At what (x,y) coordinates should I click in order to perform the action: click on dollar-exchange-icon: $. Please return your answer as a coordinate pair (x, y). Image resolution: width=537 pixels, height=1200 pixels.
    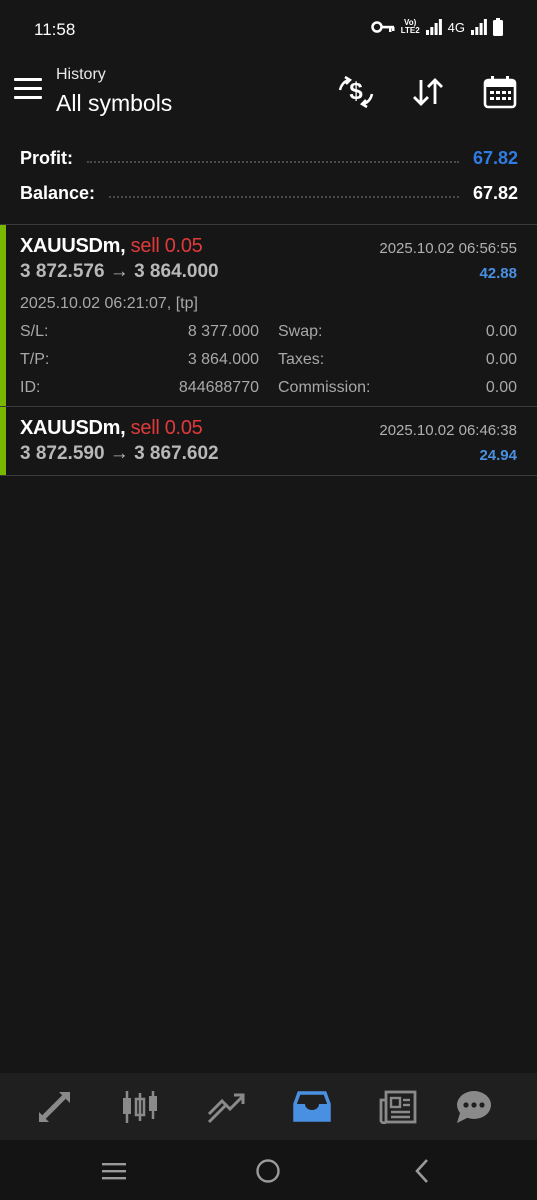
    Looking at the image, I should click on (356, 92).